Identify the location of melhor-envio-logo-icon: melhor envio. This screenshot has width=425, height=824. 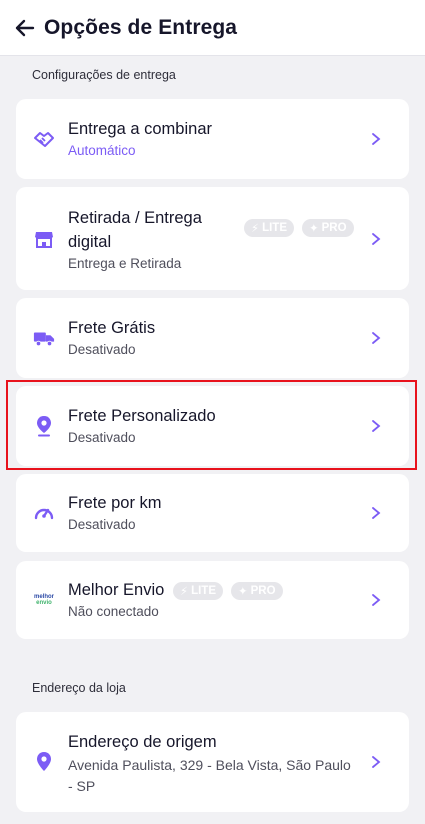
(43, 600).